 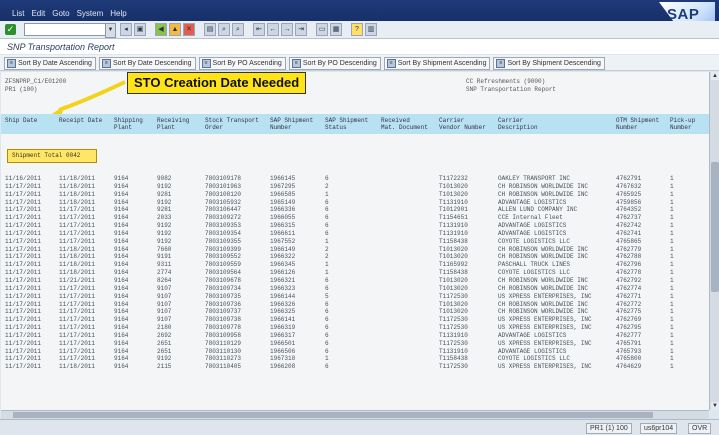 I want to click on sort-button-4: ≡ Sort By Shipment Ascending, so click(x=437, y=63).